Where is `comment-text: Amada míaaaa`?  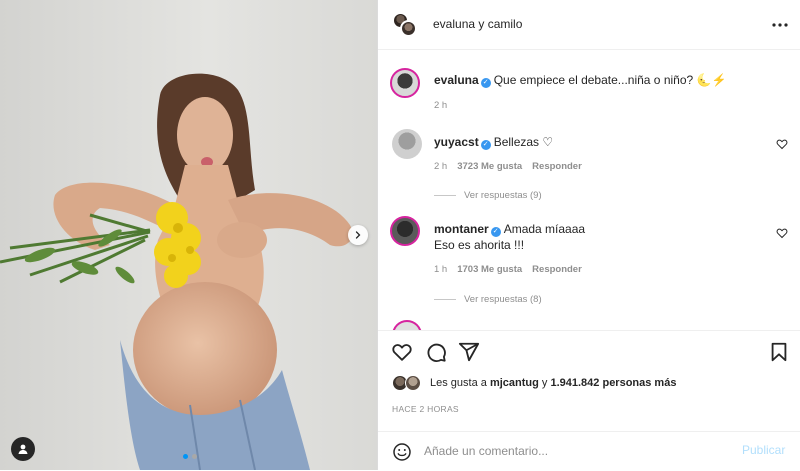 comment-text: Amada míaaaa is located at coordinates (544, 229).